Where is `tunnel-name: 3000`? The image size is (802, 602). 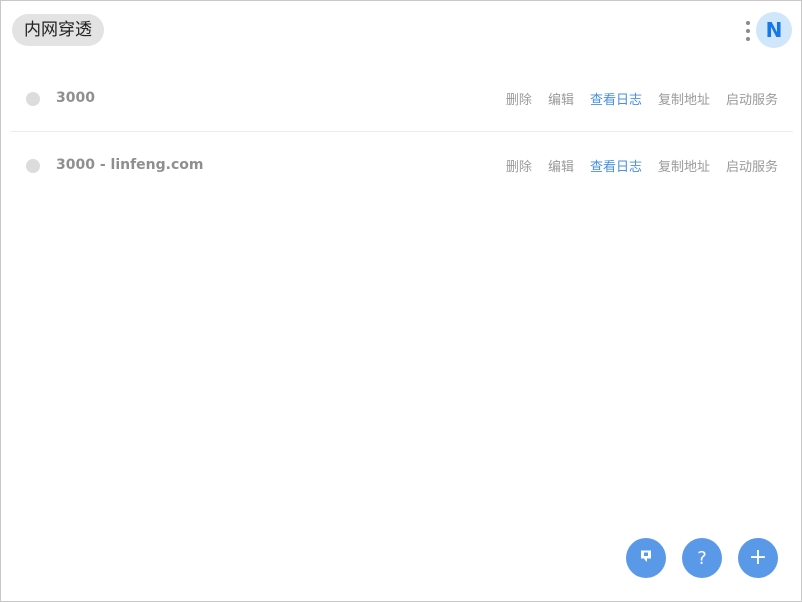 tunnel-name: 3000 is located at coordinates (75, 98).